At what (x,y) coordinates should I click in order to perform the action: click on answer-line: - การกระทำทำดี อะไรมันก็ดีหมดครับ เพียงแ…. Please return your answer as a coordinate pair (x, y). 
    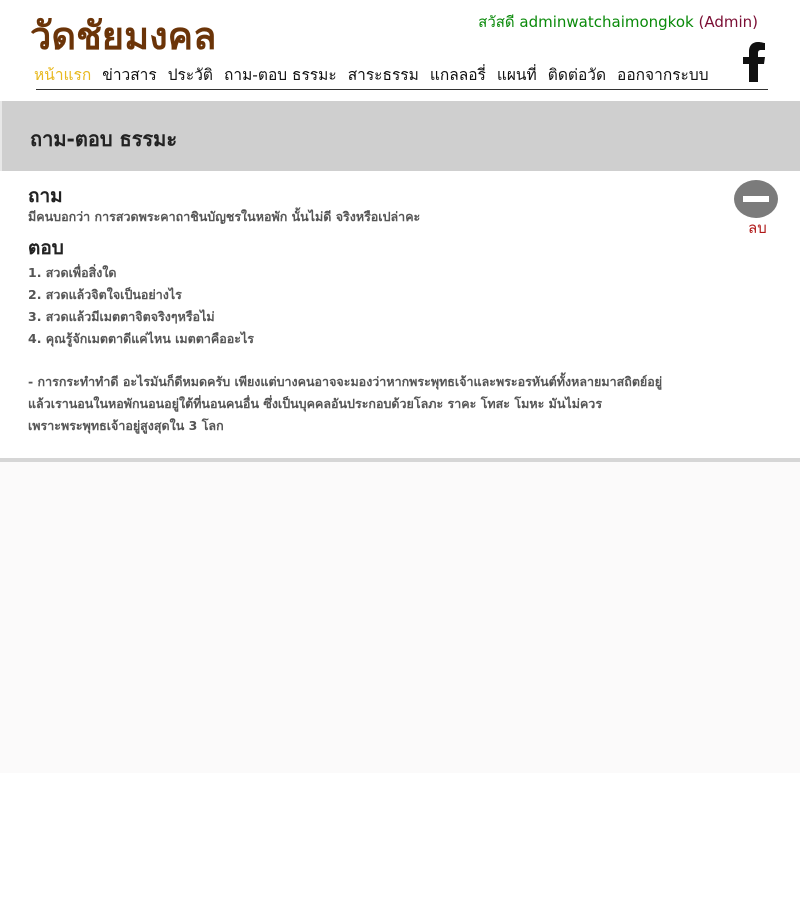
    Looking at the image, I should click on (345, 381).